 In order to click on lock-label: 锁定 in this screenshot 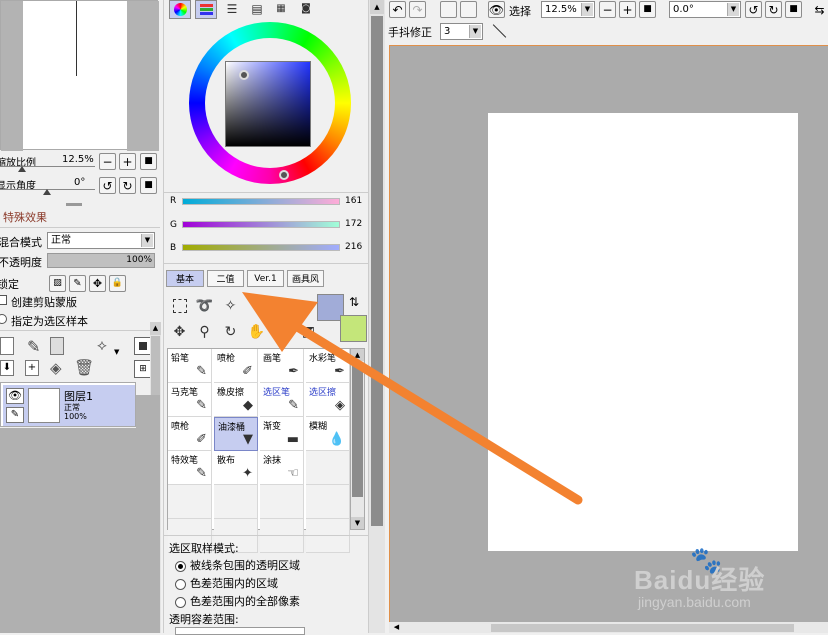, I will do `click(9, 284)`.